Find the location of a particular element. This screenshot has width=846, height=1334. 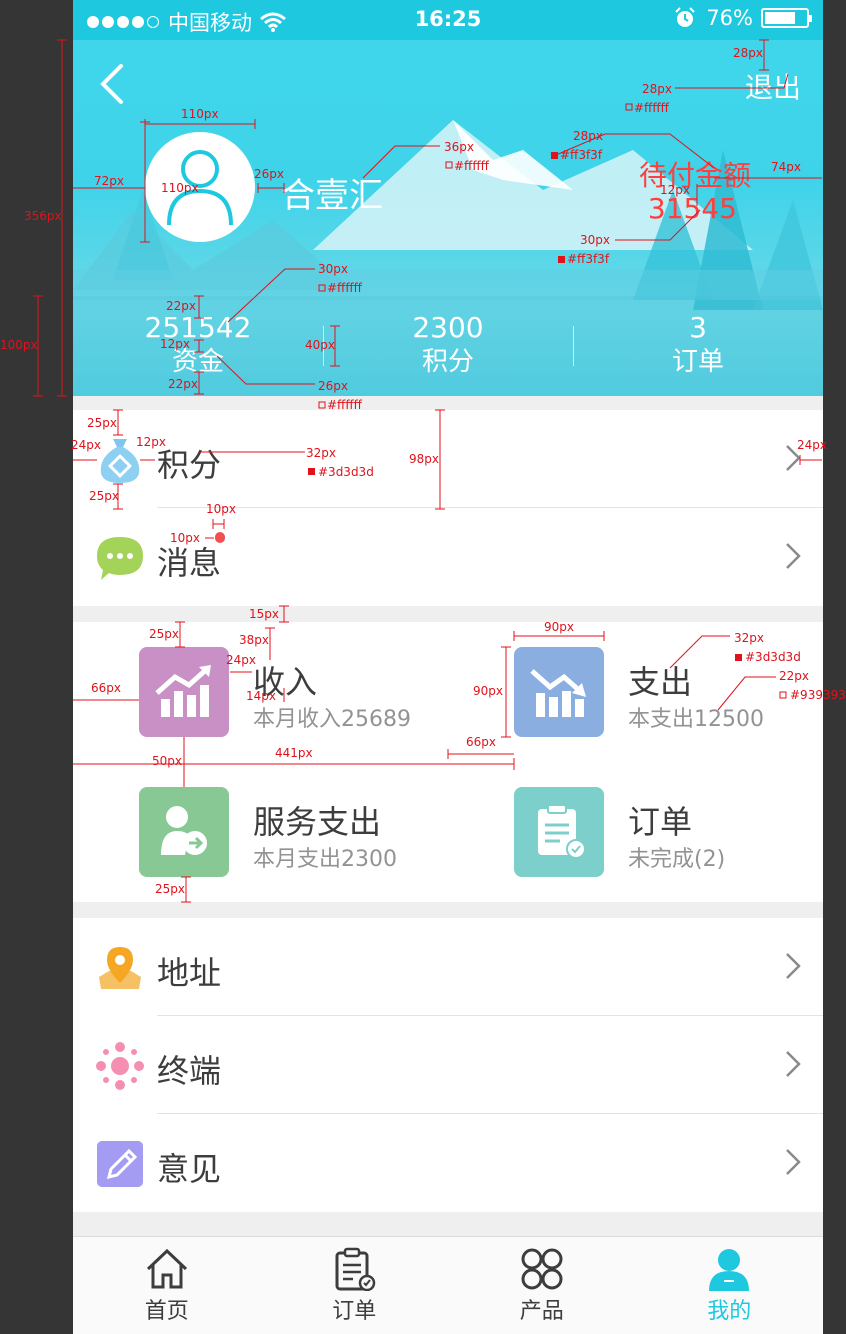

logout-button: 退出 is located at coordinates (773, 86).